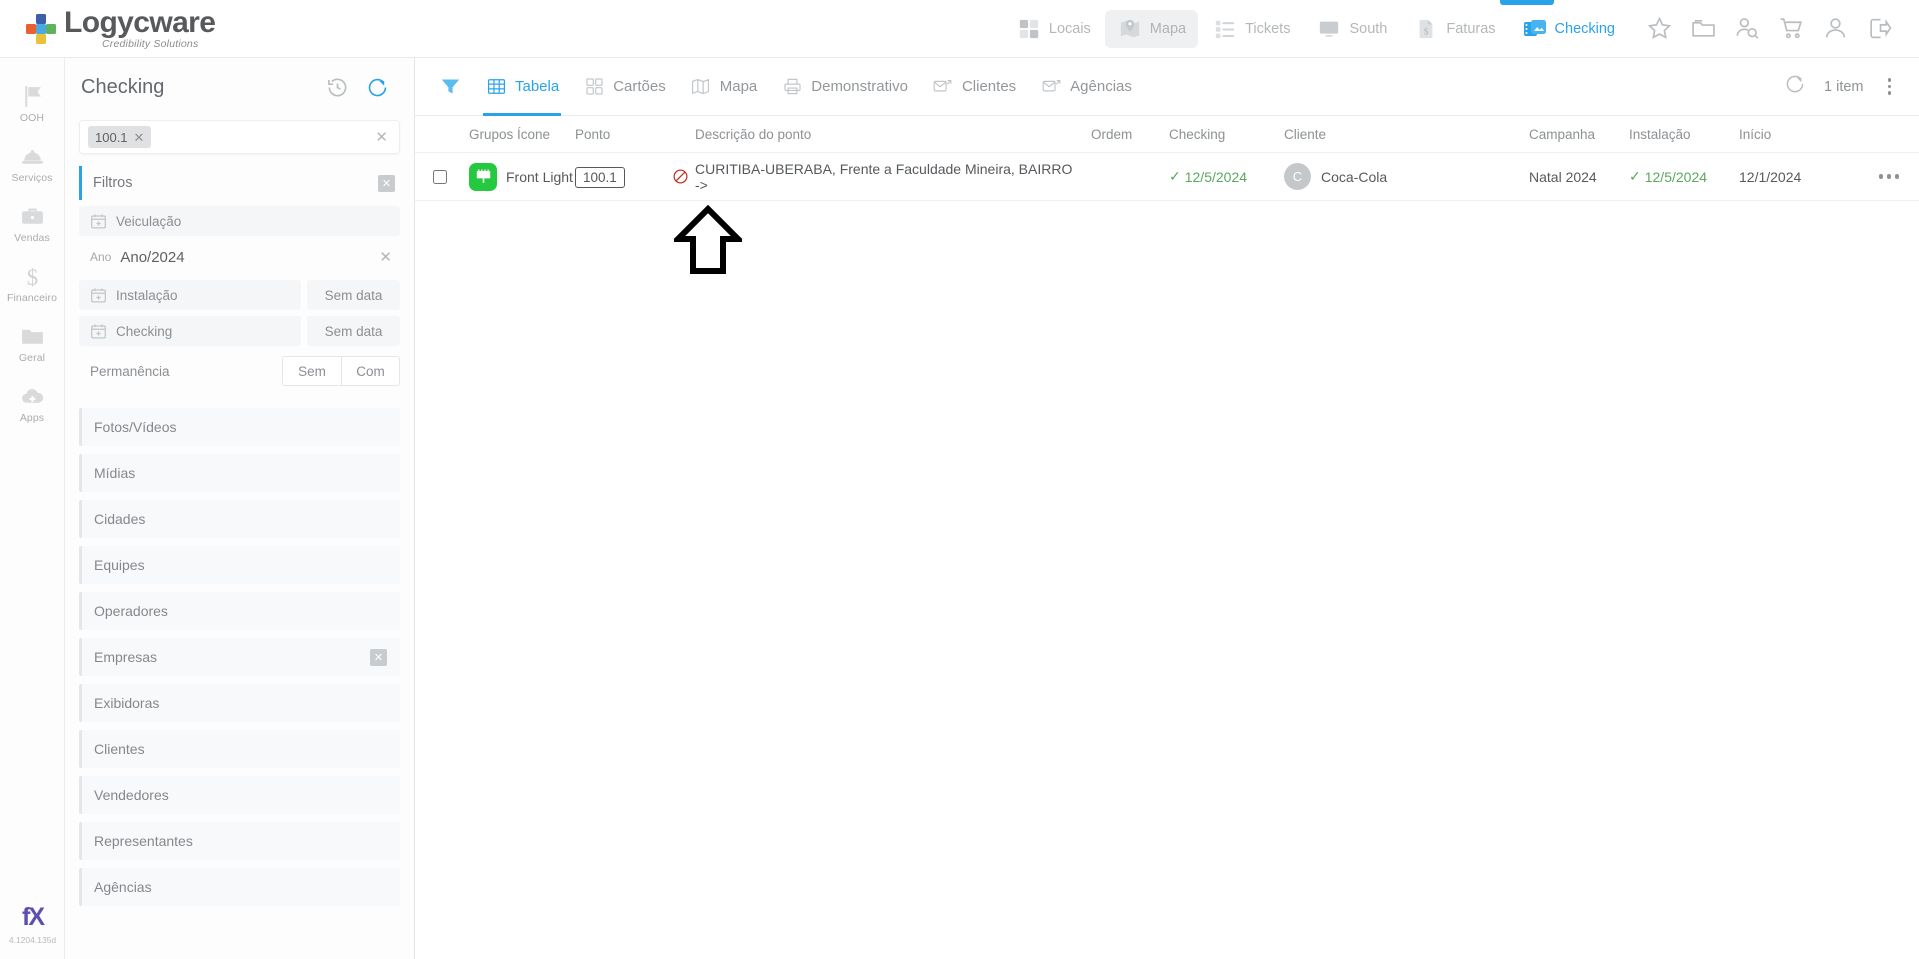 The height and width of the screenshot is (959, 1919). I want to click on tab-clientes: Clientes, so click(974, 87).